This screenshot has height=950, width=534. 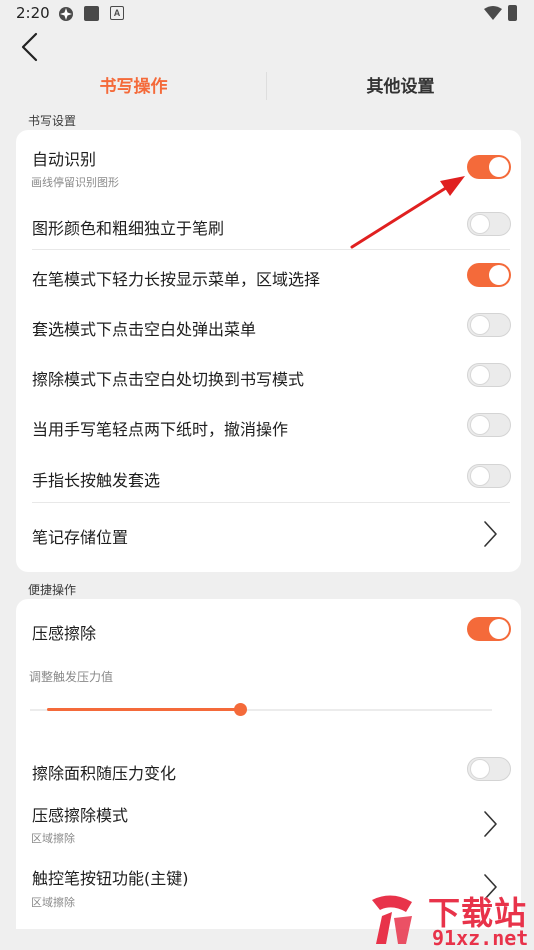 What do you see at coordinates (30, 47) in the screenshot?
I see `back-arrow-icon` at bounding box center [30, 47].